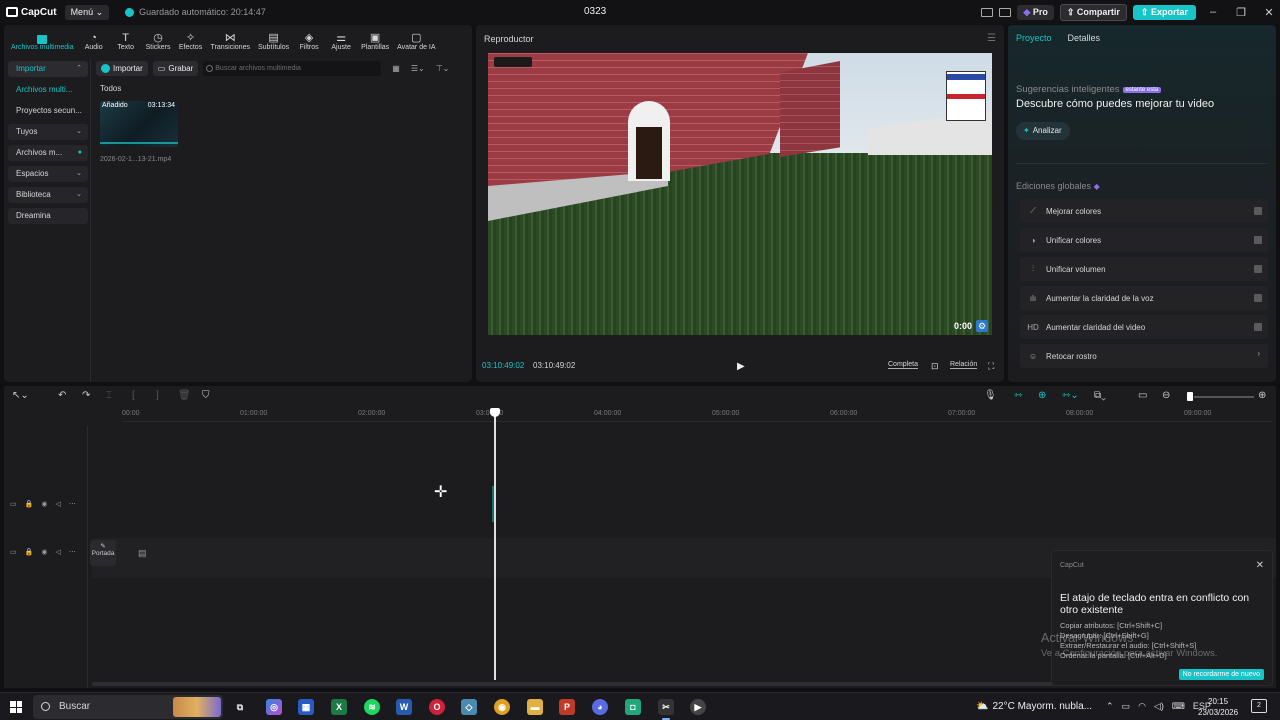 The image size is (1280, 720). What do you see at coordinates (1218, 707) in the screenshot?
I see `taskbar-clock: 20:15 23/03/2026` at bounding box center [1218, 707].